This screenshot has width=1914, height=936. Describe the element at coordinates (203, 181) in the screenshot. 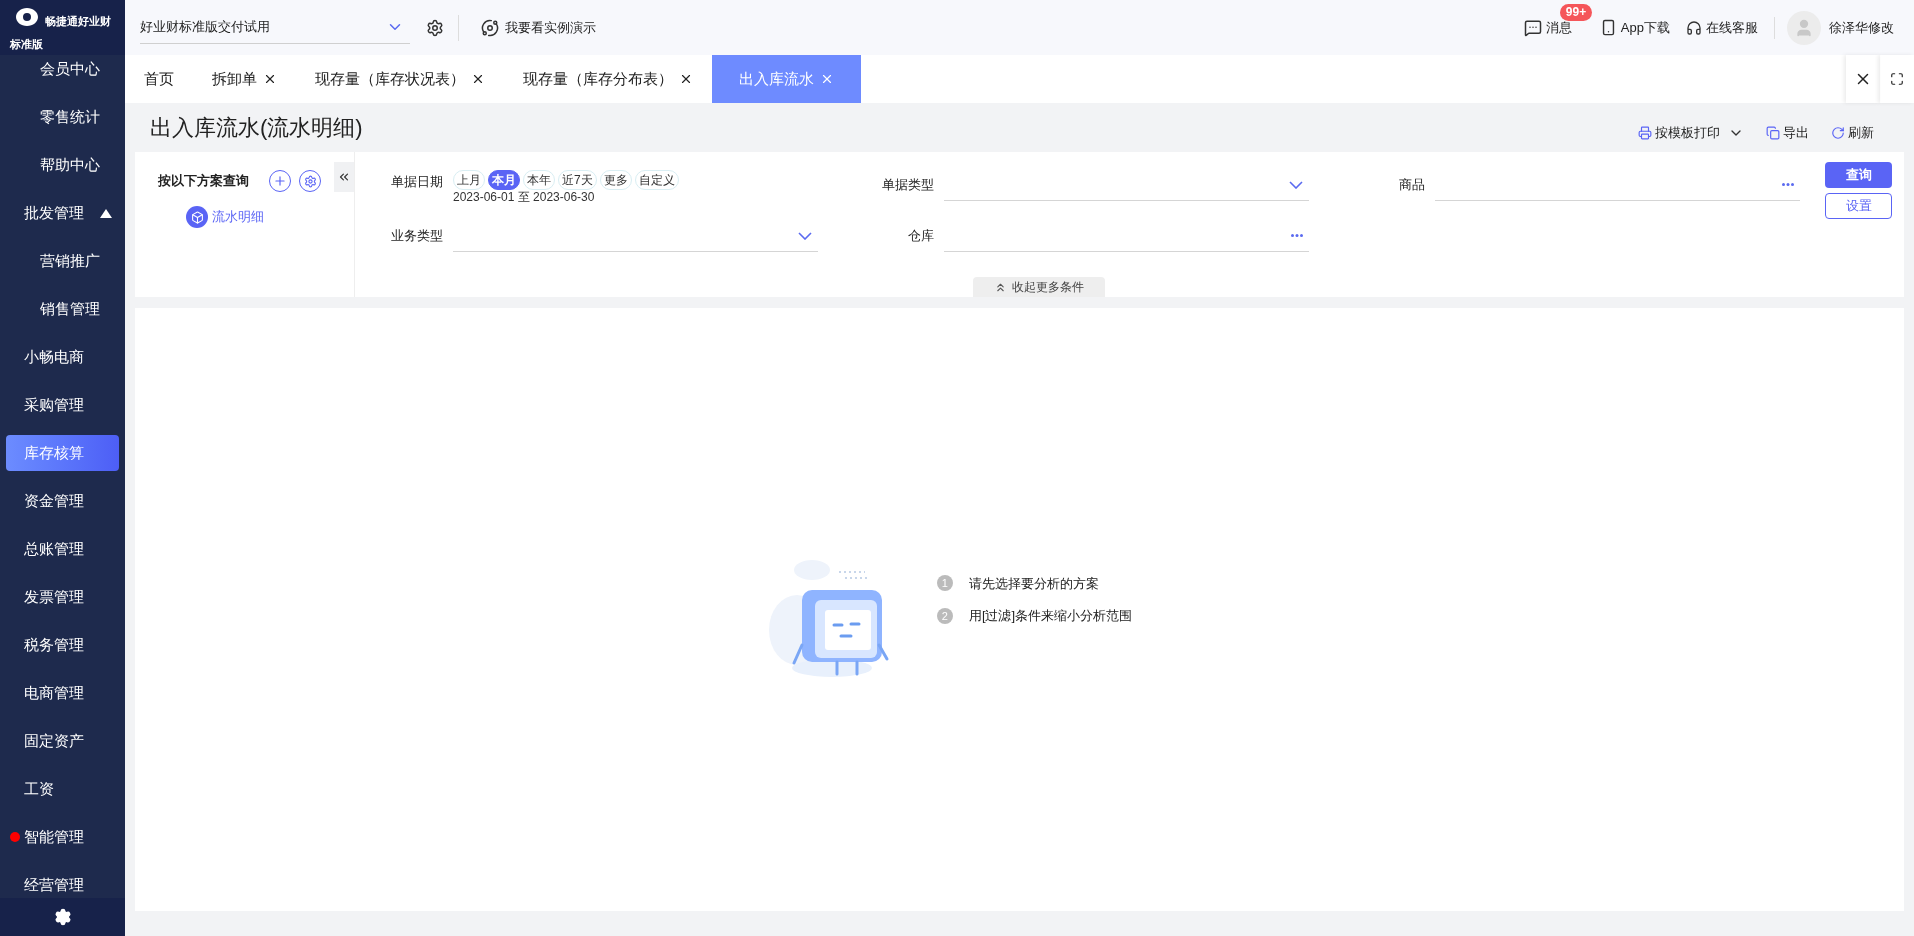

I see `scheme-title: 按以下方案查询` at that location.